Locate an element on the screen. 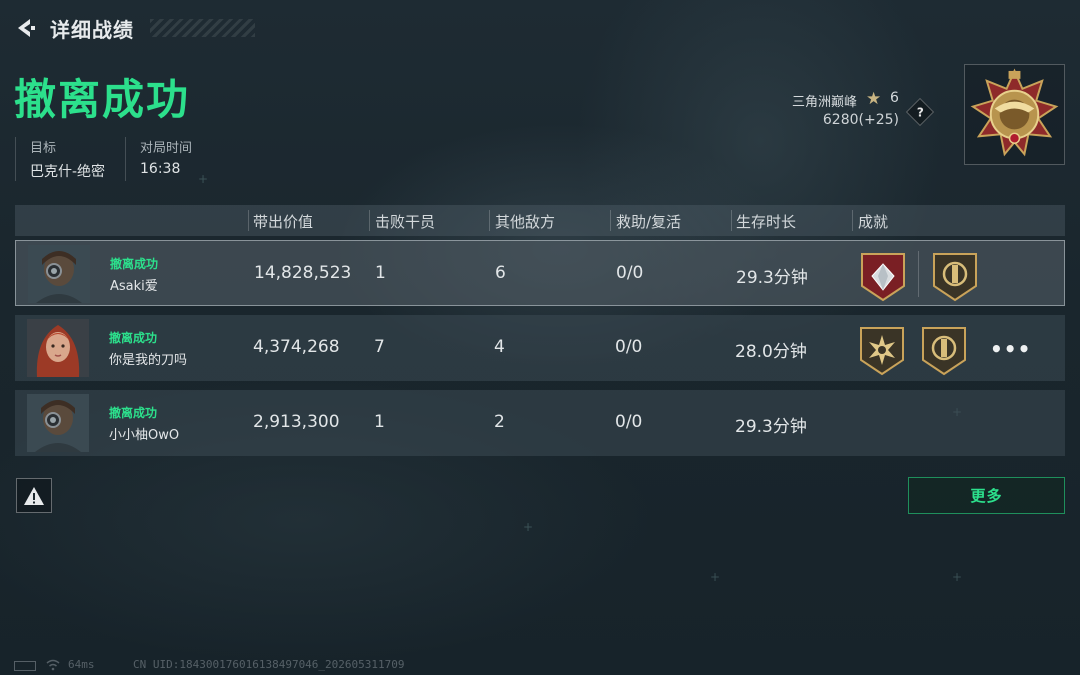  extraction-result-title: 撤离成功 is located at coordinates (102, 99).